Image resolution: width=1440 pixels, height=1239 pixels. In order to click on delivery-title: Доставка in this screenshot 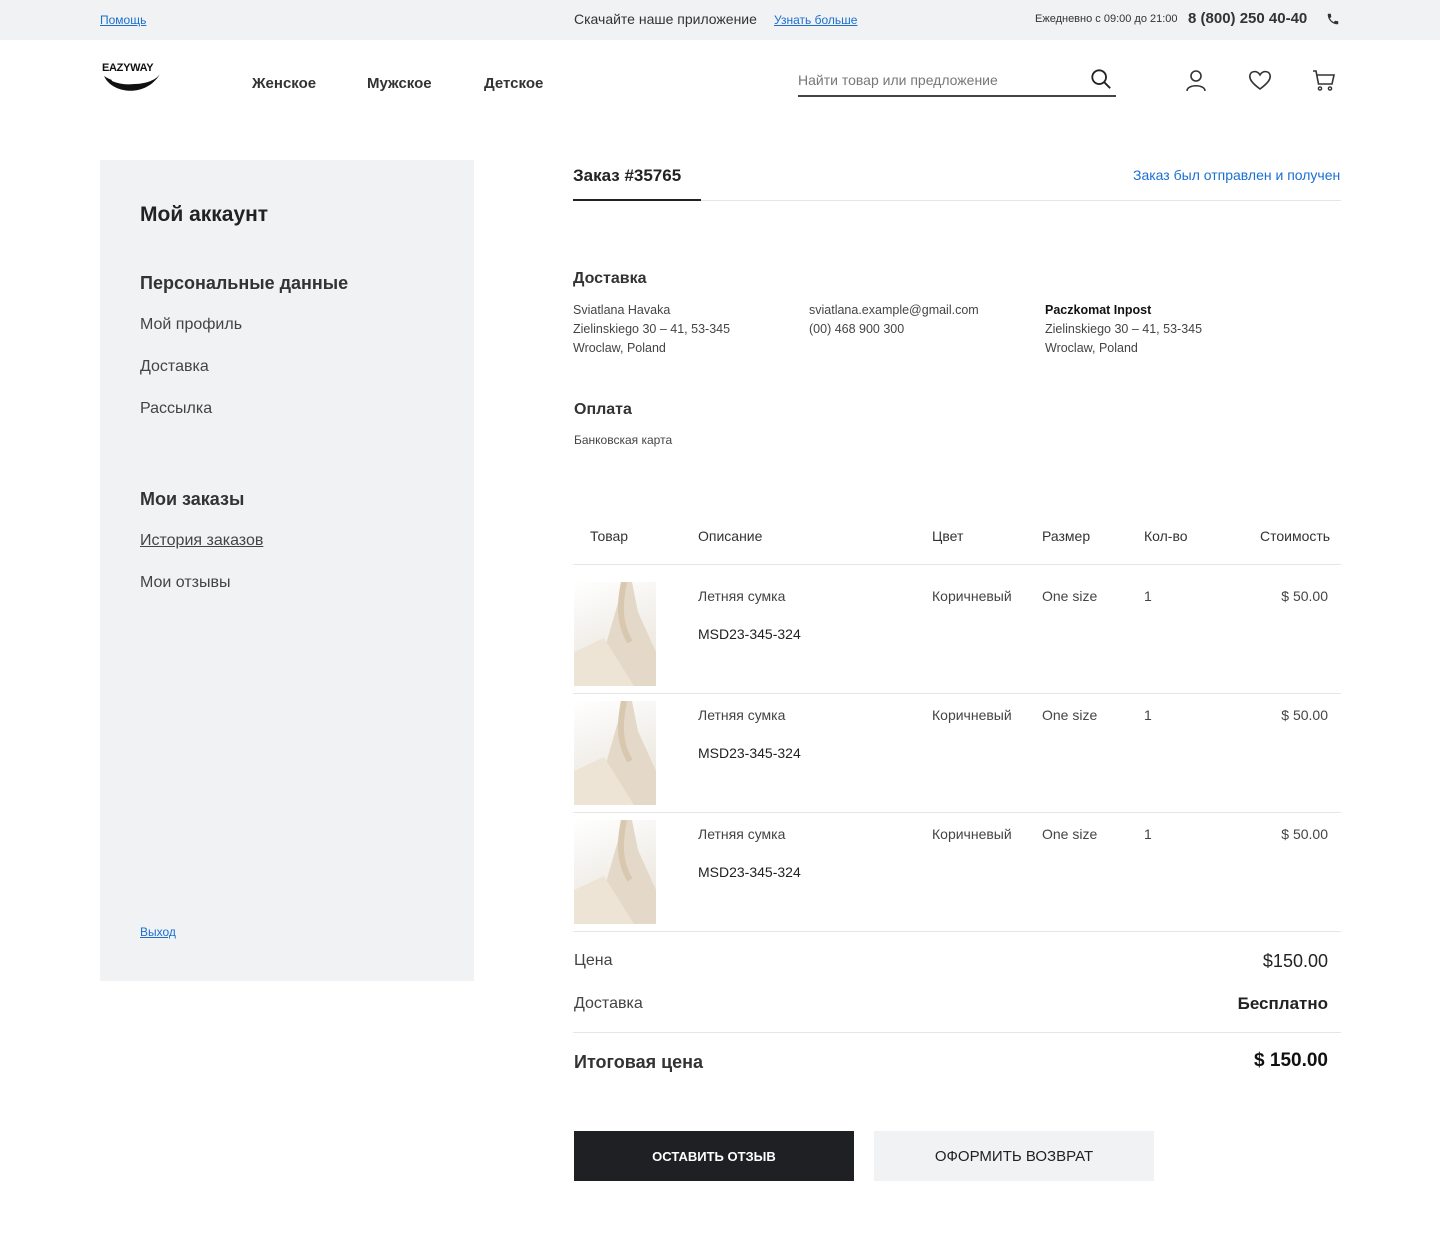, I will do `click(610, 278)`.